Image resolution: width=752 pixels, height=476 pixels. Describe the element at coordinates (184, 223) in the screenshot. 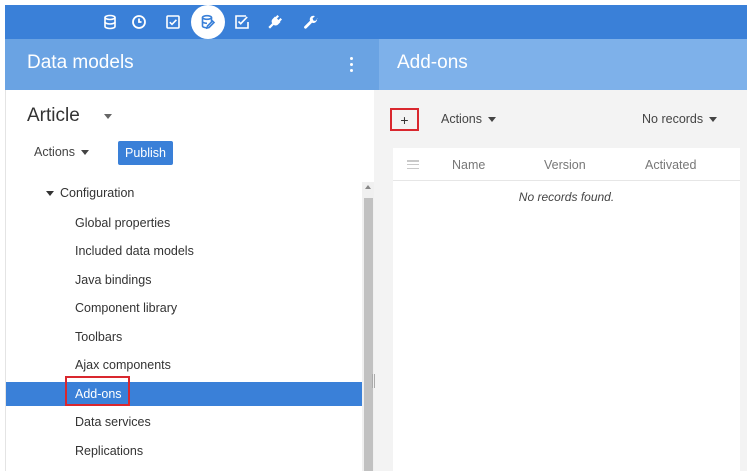

I see `tree-item-global-properties: Global properties` at that location.